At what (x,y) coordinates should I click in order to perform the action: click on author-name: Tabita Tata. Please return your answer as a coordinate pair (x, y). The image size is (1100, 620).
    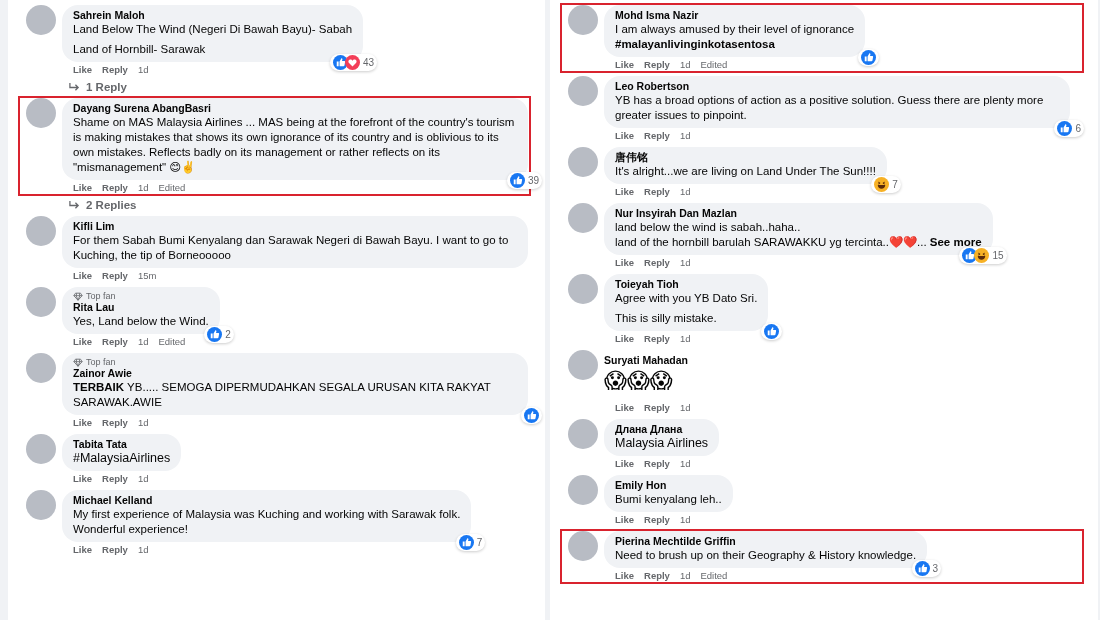
    Looking at the image, I should click on (122, 444).